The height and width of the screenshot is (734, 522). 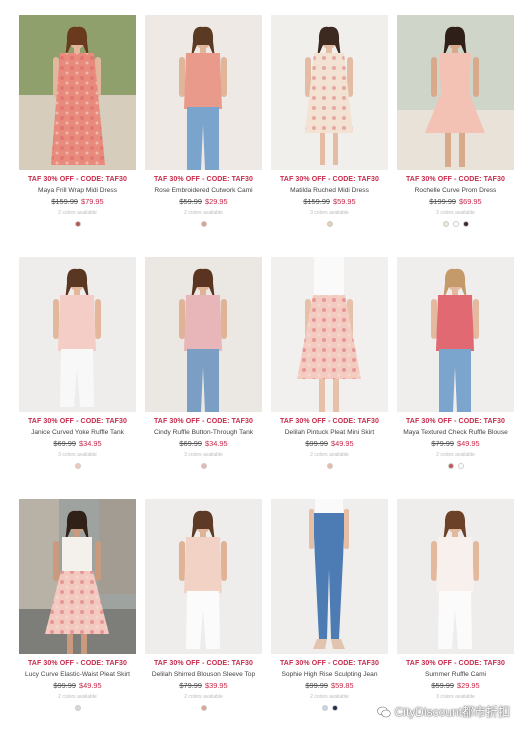 What do you see at coordinates (329, 432) in the screenshot?
I see `product-name: Delilah Pintuck Pleat Mini Skirt` at bounding box center [329, 432].